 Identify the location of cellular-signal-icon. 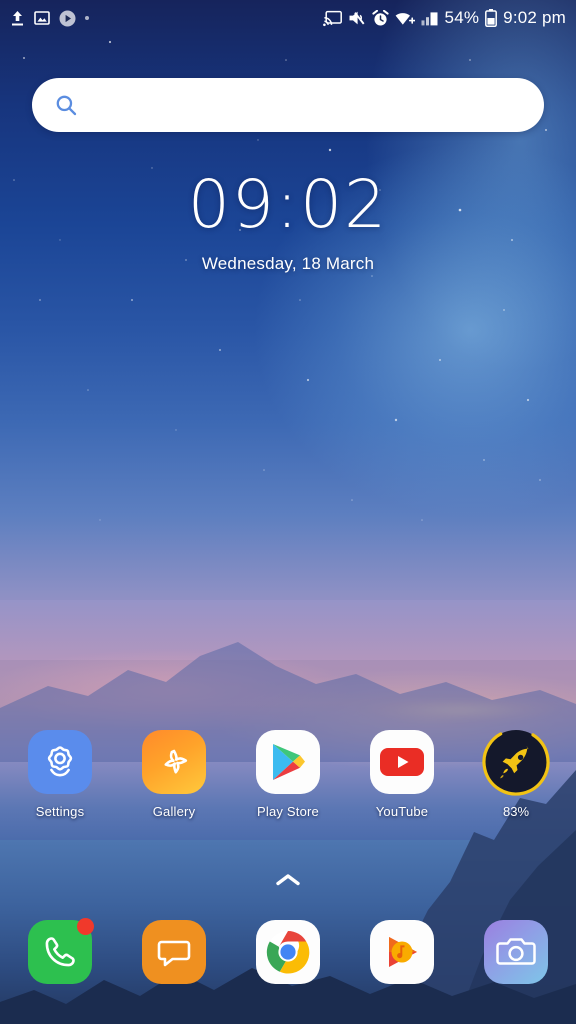
(429, 19).